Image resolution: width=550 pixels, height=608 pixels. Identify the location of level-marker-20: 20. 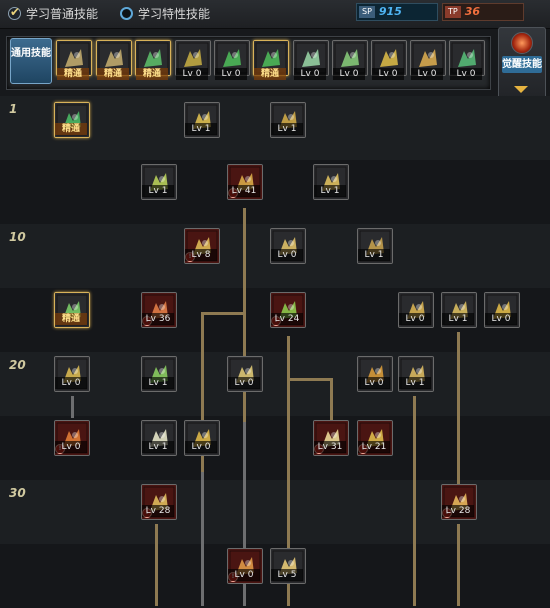
(17, 365).